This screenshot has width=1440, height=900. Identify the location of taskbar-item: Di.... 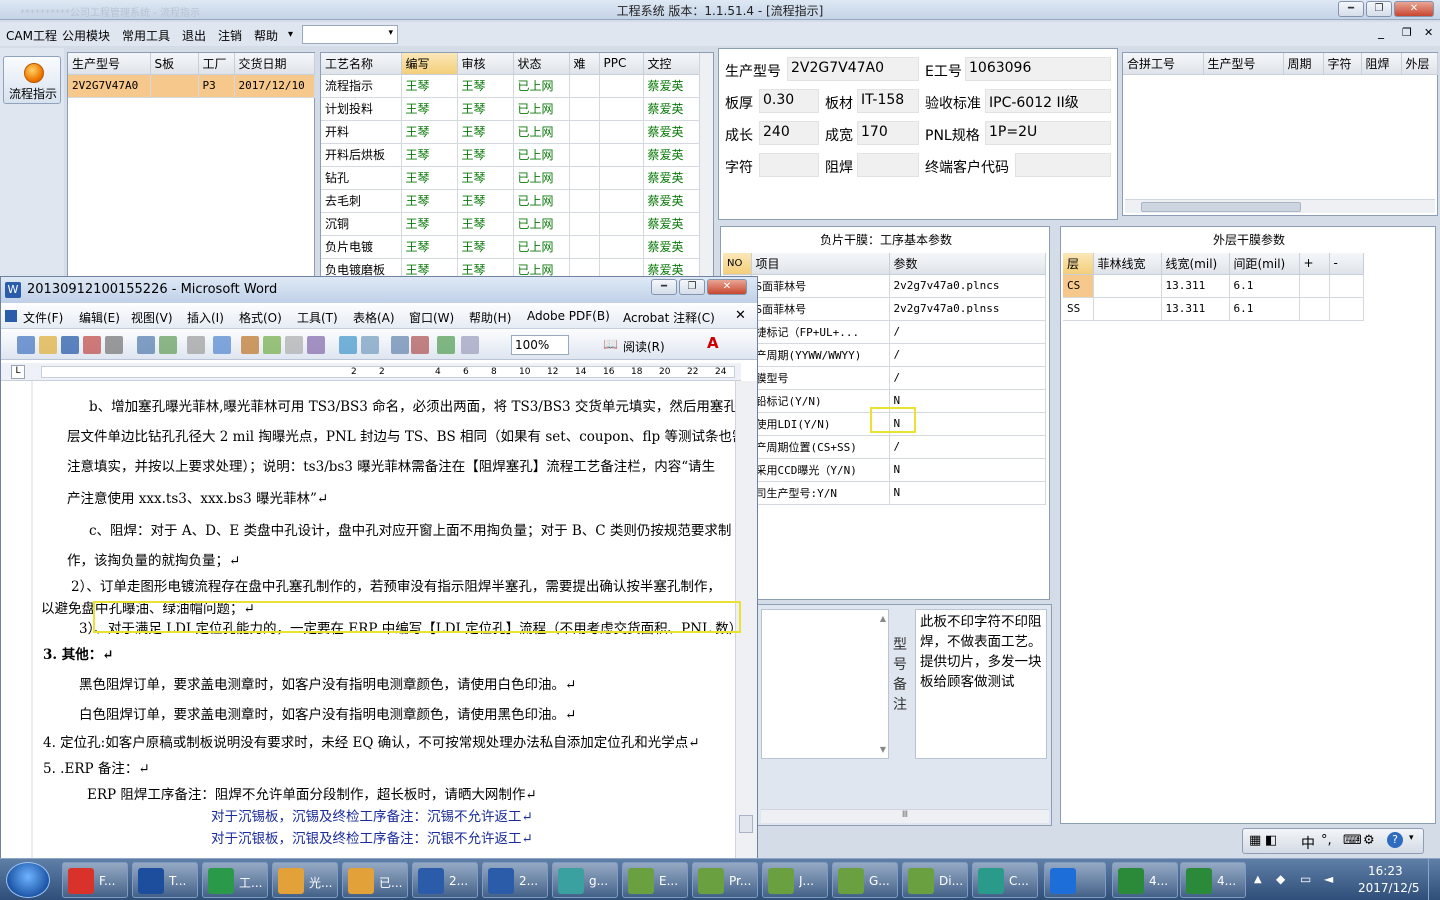
(935, 880).